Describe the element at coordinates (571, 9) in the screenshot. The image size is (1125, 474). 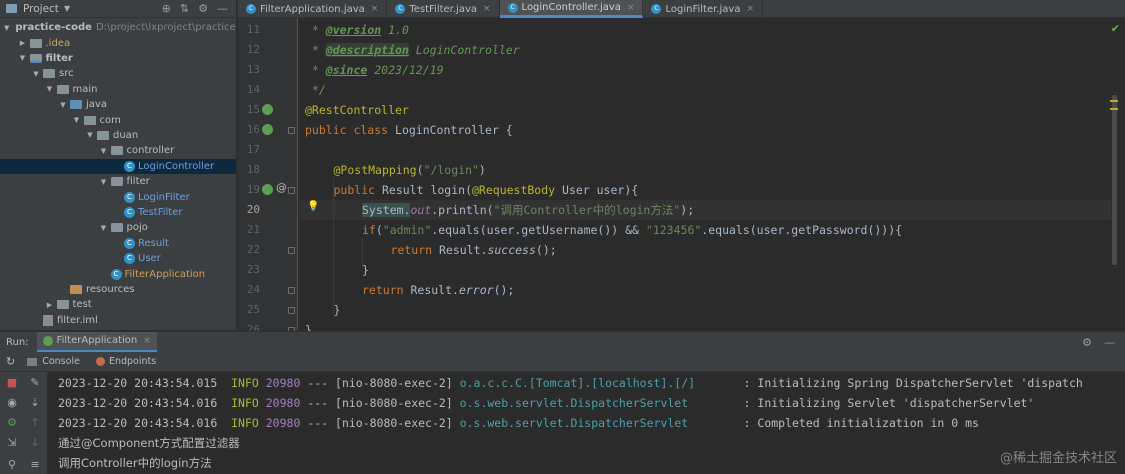
I see `editor-tab: C LoginController.java ×` at that location.